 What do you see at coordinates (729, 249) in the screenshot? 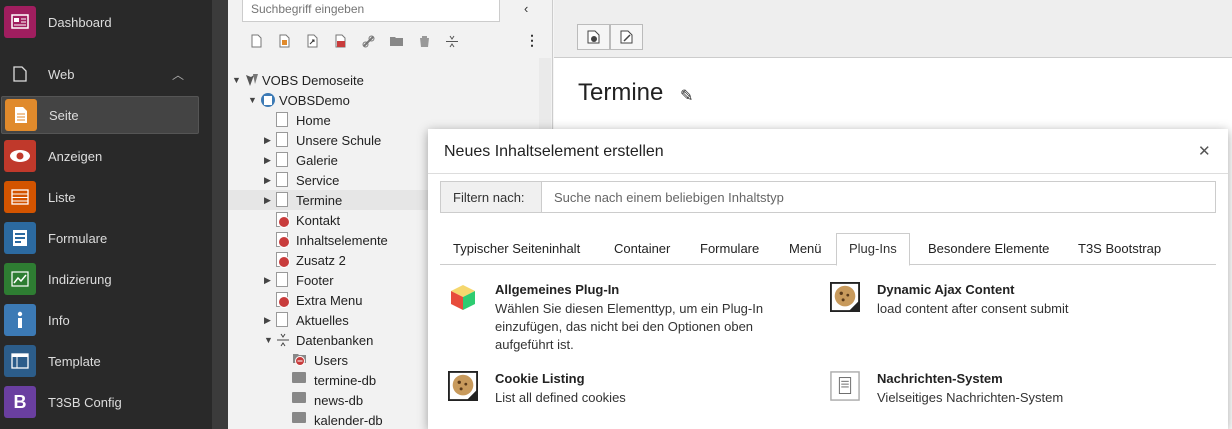
I see `tab-formulare: Formulare` at bounding box center [729, 249].